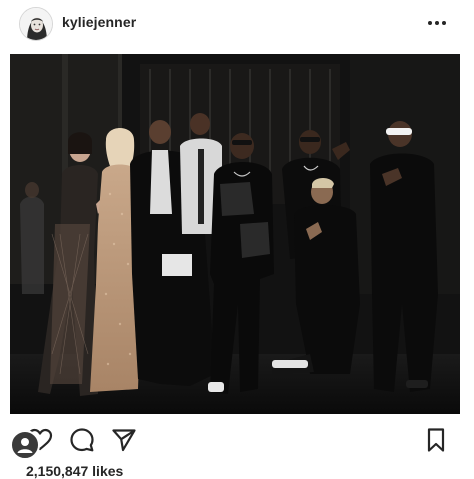 The width and height of the screenshot is (474, 479). What do you see at coordinates (237, 438) in the screenshot?
I see `post-actions` at bounding box center [237, 438].